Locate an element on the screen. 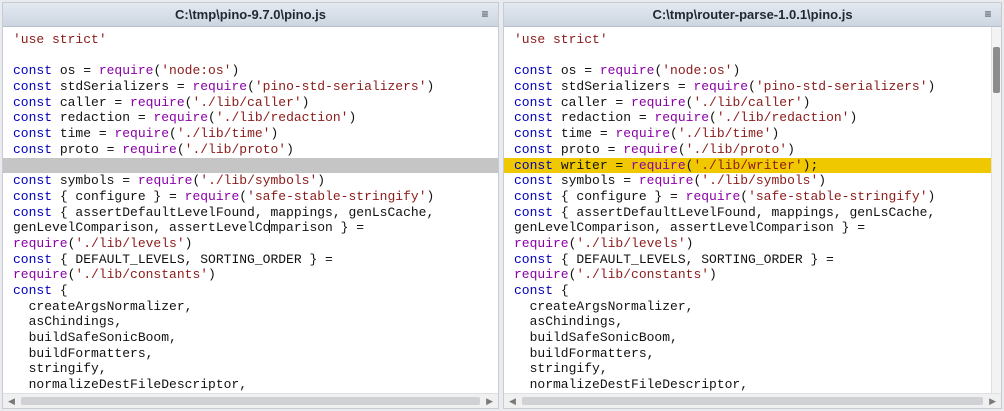 Image resolution: width=1004 pixels, height=411 pixels. code-token: proto = is located at coordinates (588, 149).